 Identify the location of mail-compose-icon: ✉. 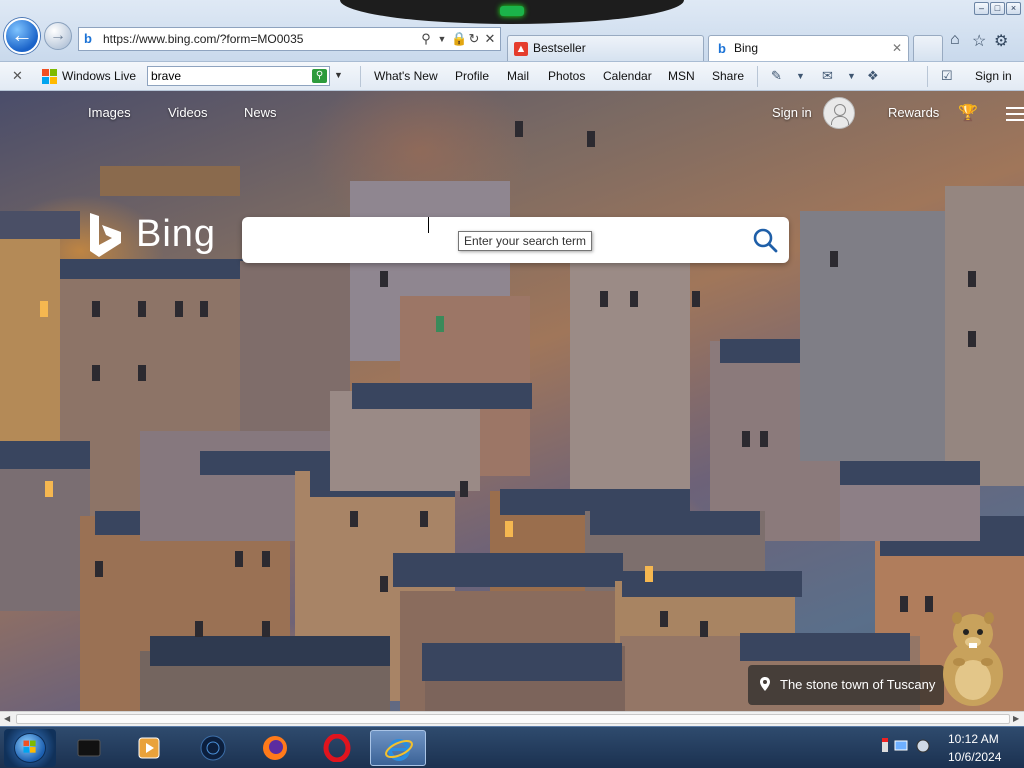
(827, 76).